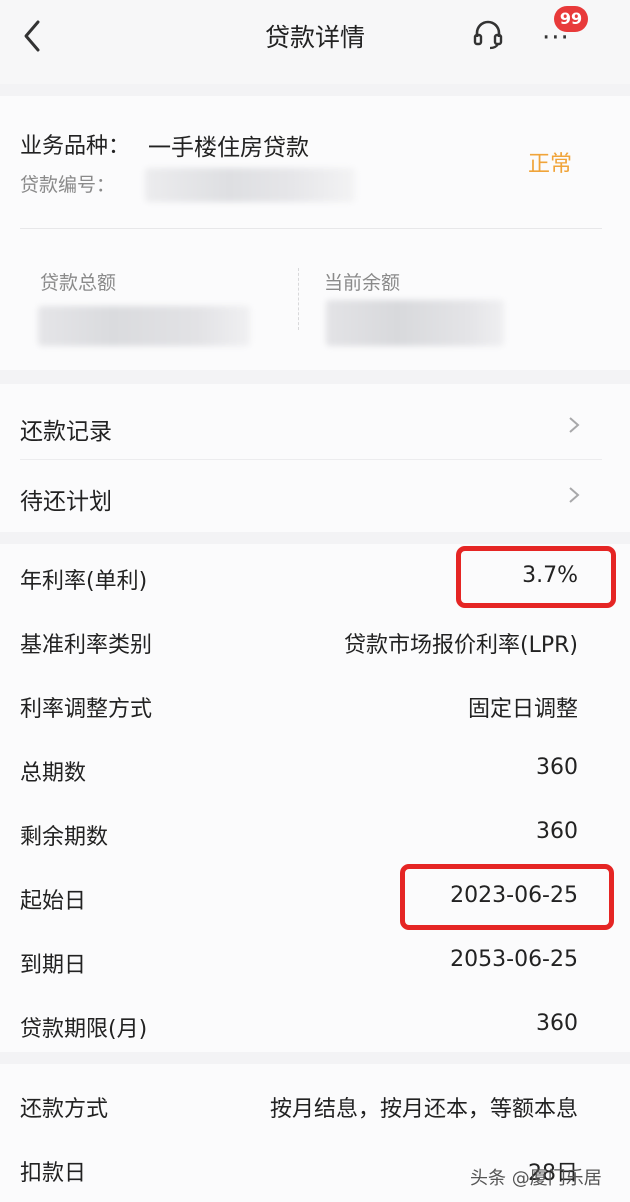  Describe the element at coordinates (250, 185) in the screenshot. I see `loan-number-redacted` at that location.